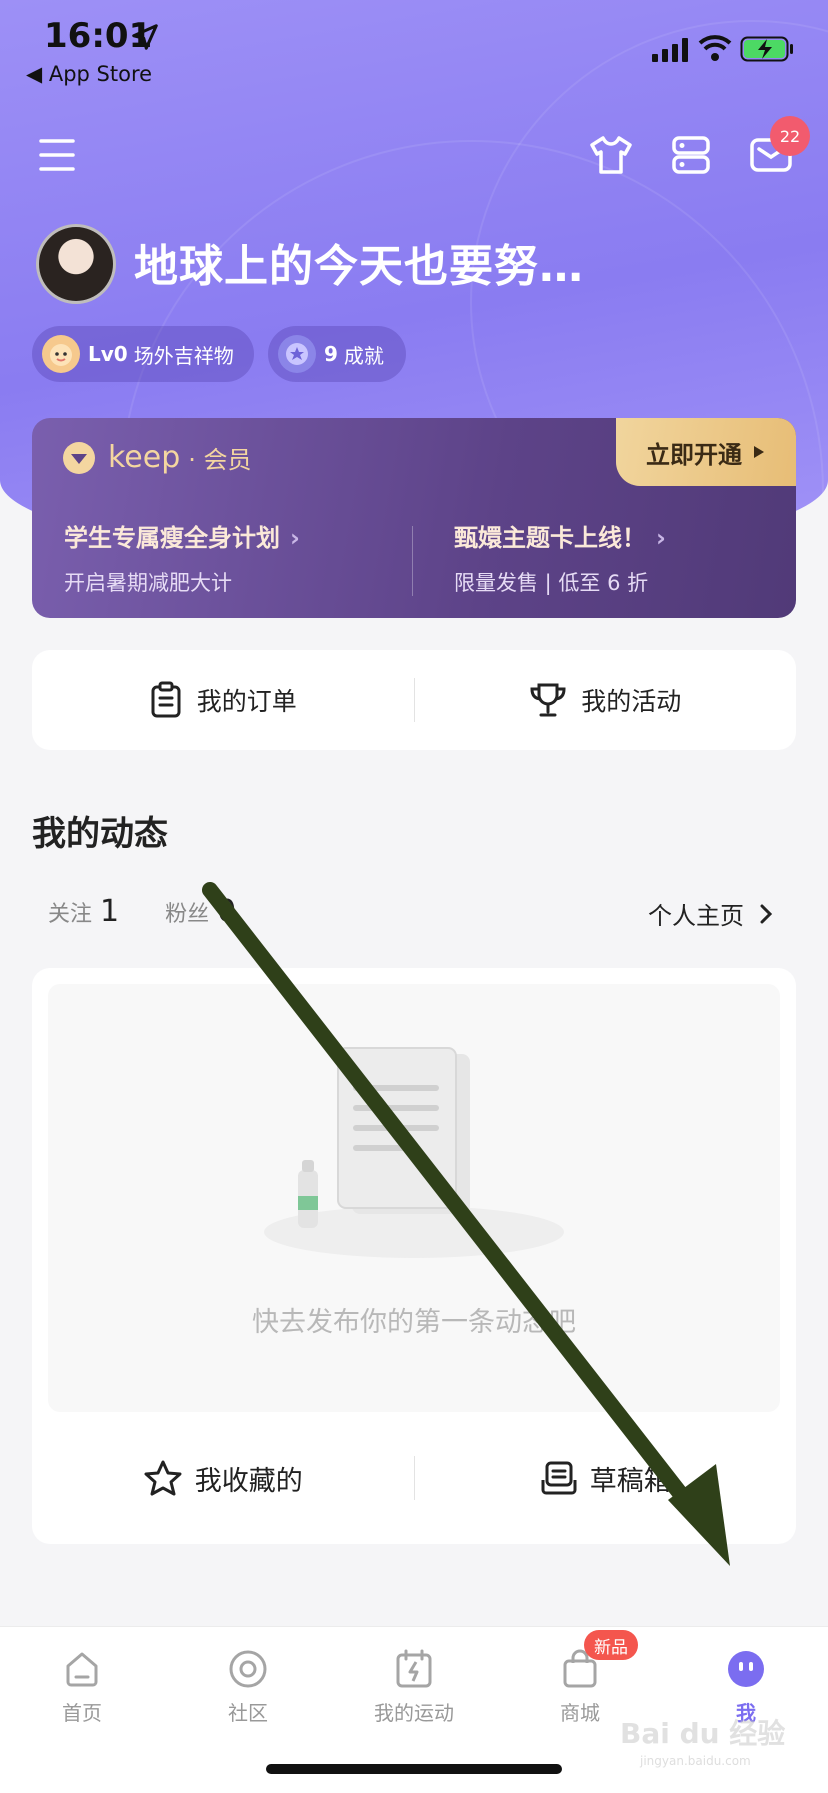 This screenshot has height=1793, width=828. What do you see at coordinates (163, 1478) in the screenshot?
I see `star-icon` at bounding box center [163, 1478].